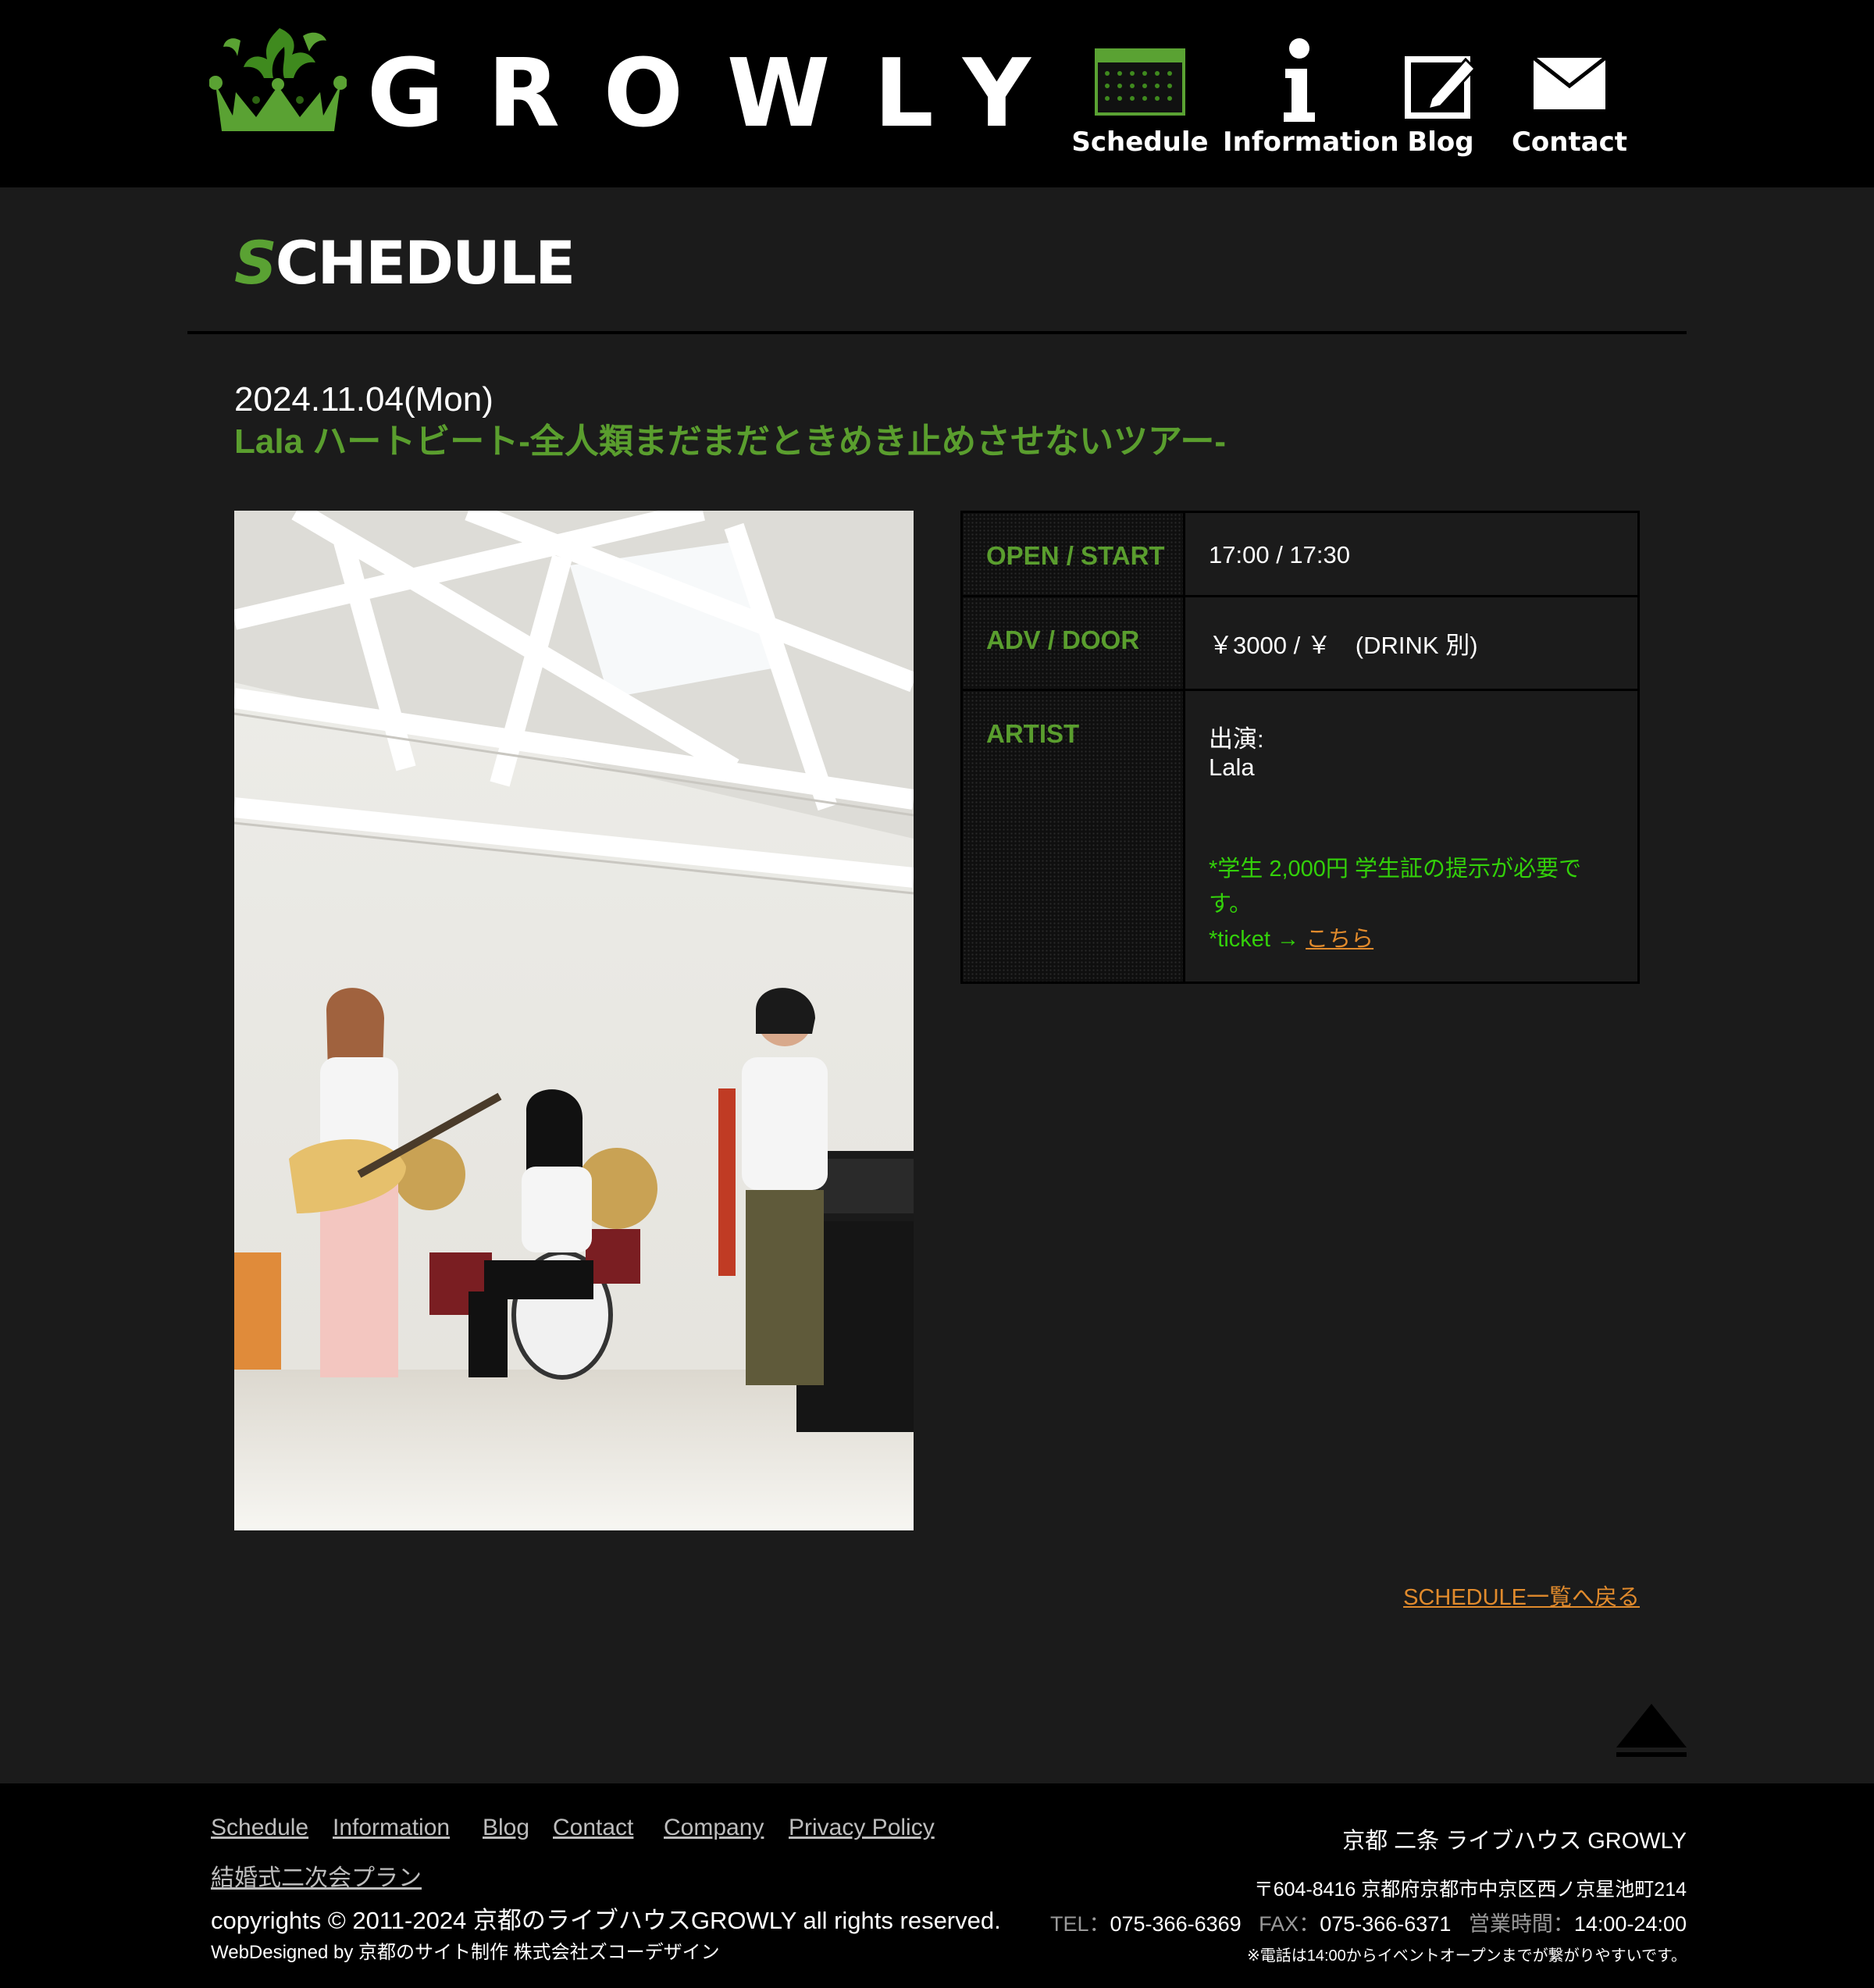  I want to click on info-icon, so click(1299, 80).